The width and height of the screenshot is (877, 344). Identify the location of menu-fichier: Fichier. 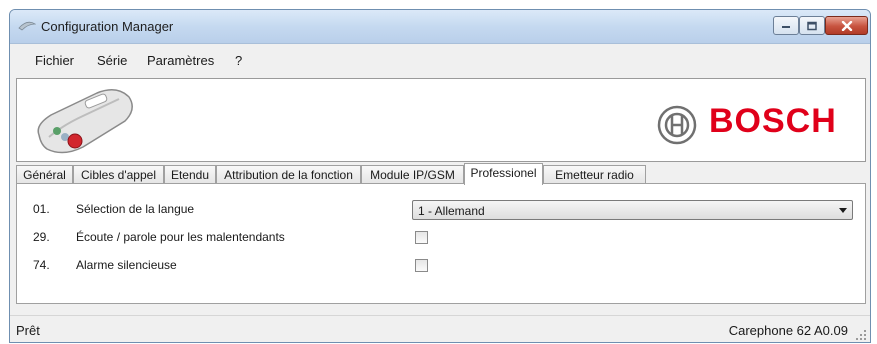
(54, 60).